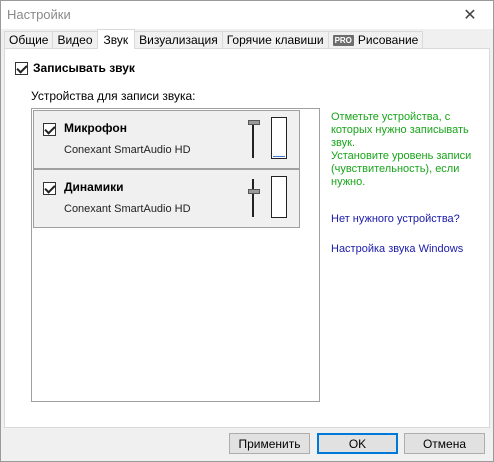 The image size is (494, 462). I want to click on cancel-button: Отмена, so click(444, 443).